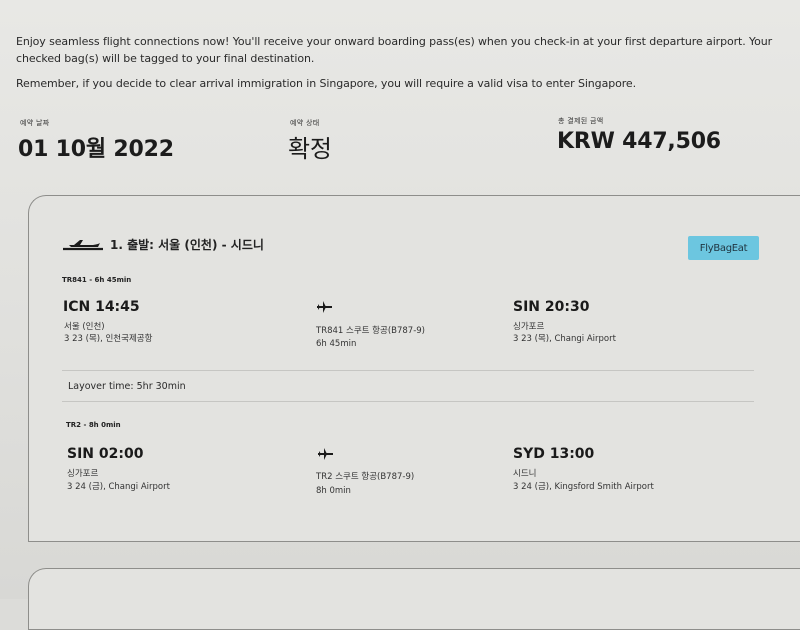  Describe the element at coordinates (105, 454) in the screenshot. I see `segment-2-departure-time: SIN 02:00` at that location.